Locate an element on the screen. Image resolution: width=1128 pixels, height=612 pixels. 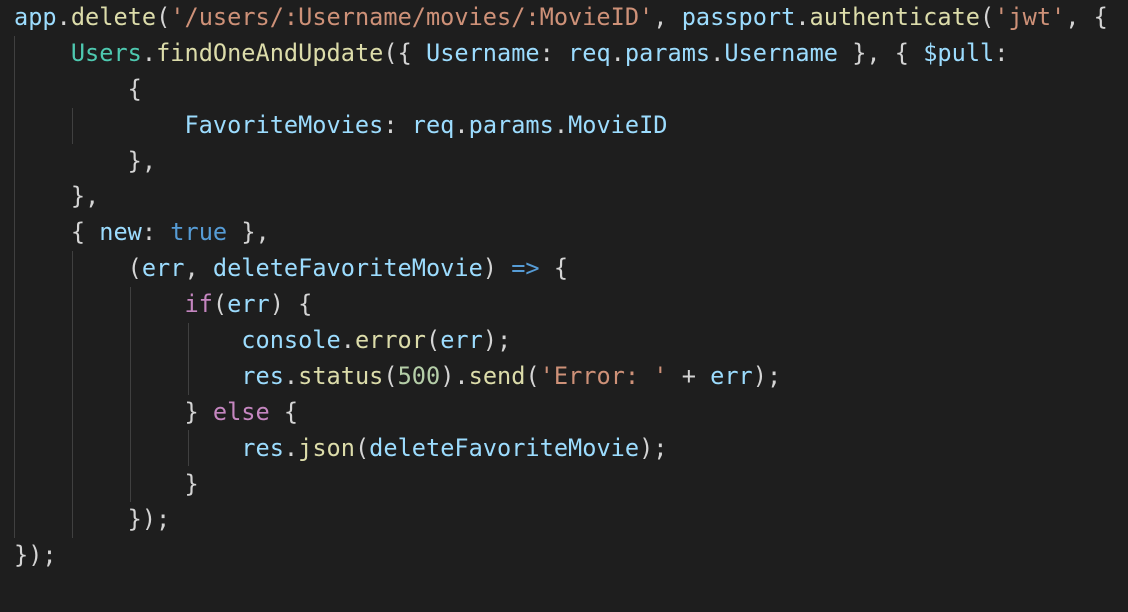
code-token: ({ is located at coordinates (404, 52).